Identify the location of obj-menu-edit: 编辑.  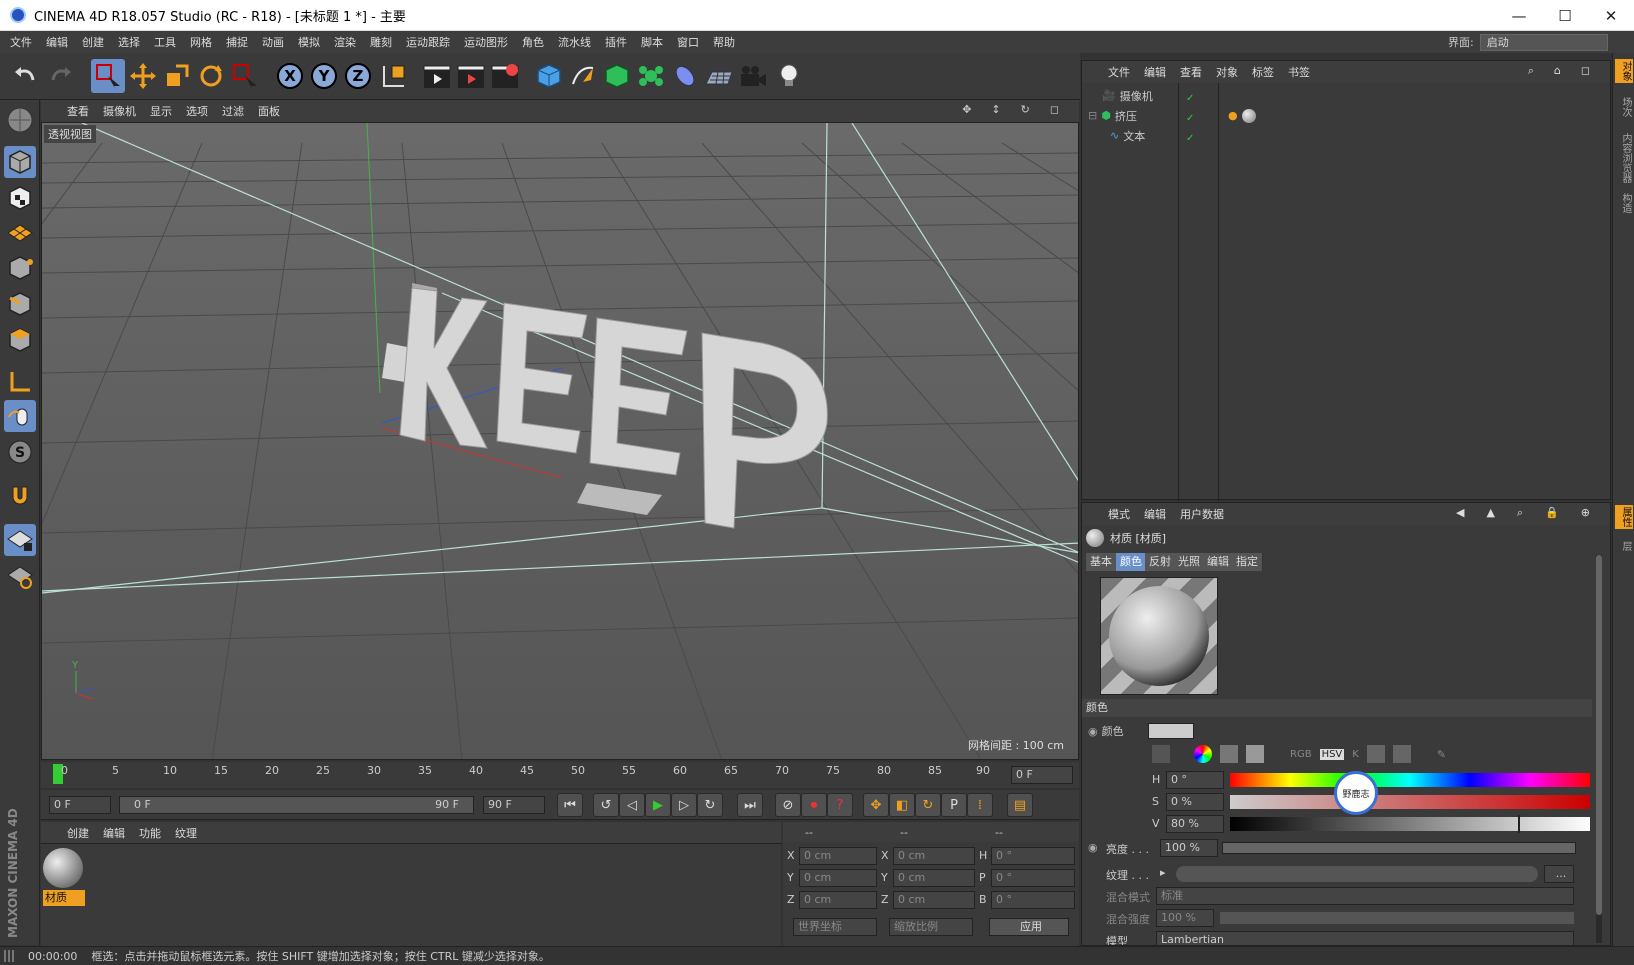
(1155, 72).